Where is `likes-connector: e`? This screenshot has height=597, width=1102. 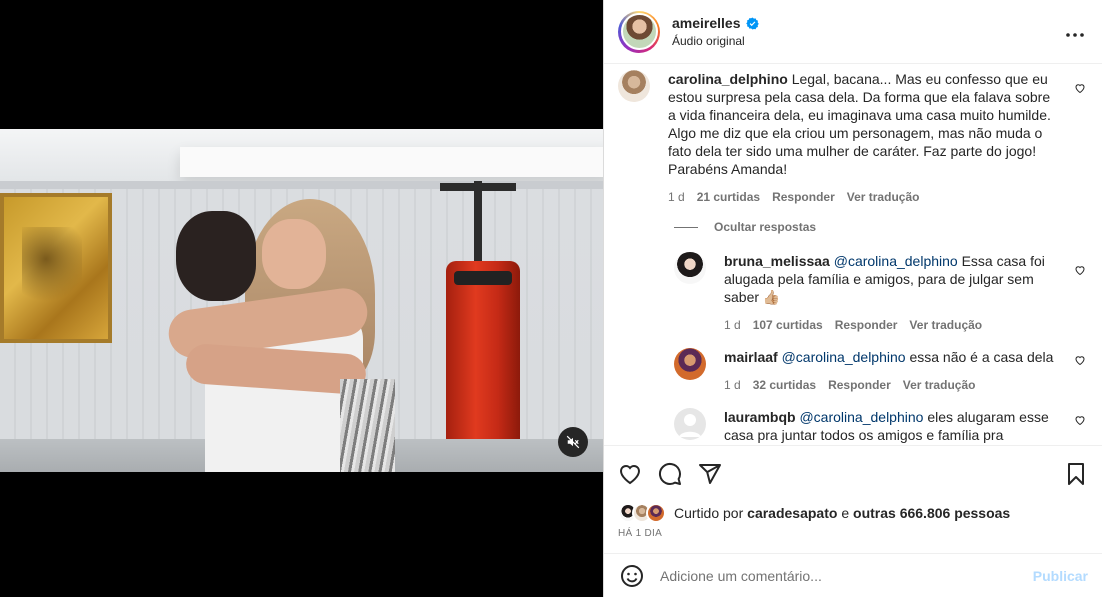
likes-connector: e is located at coordinates (845, 513).